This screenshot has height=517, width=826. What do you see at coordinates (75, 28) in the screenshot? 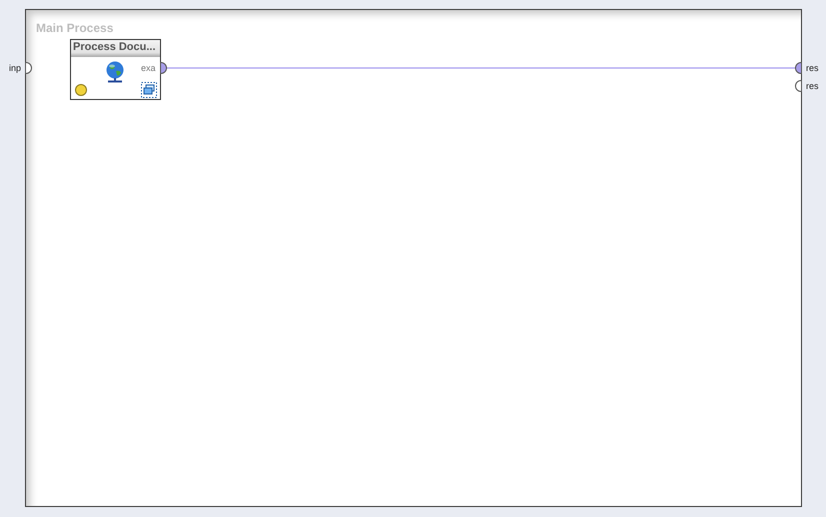
I see `process-title: Main Process` at bounding box center [75, 28].